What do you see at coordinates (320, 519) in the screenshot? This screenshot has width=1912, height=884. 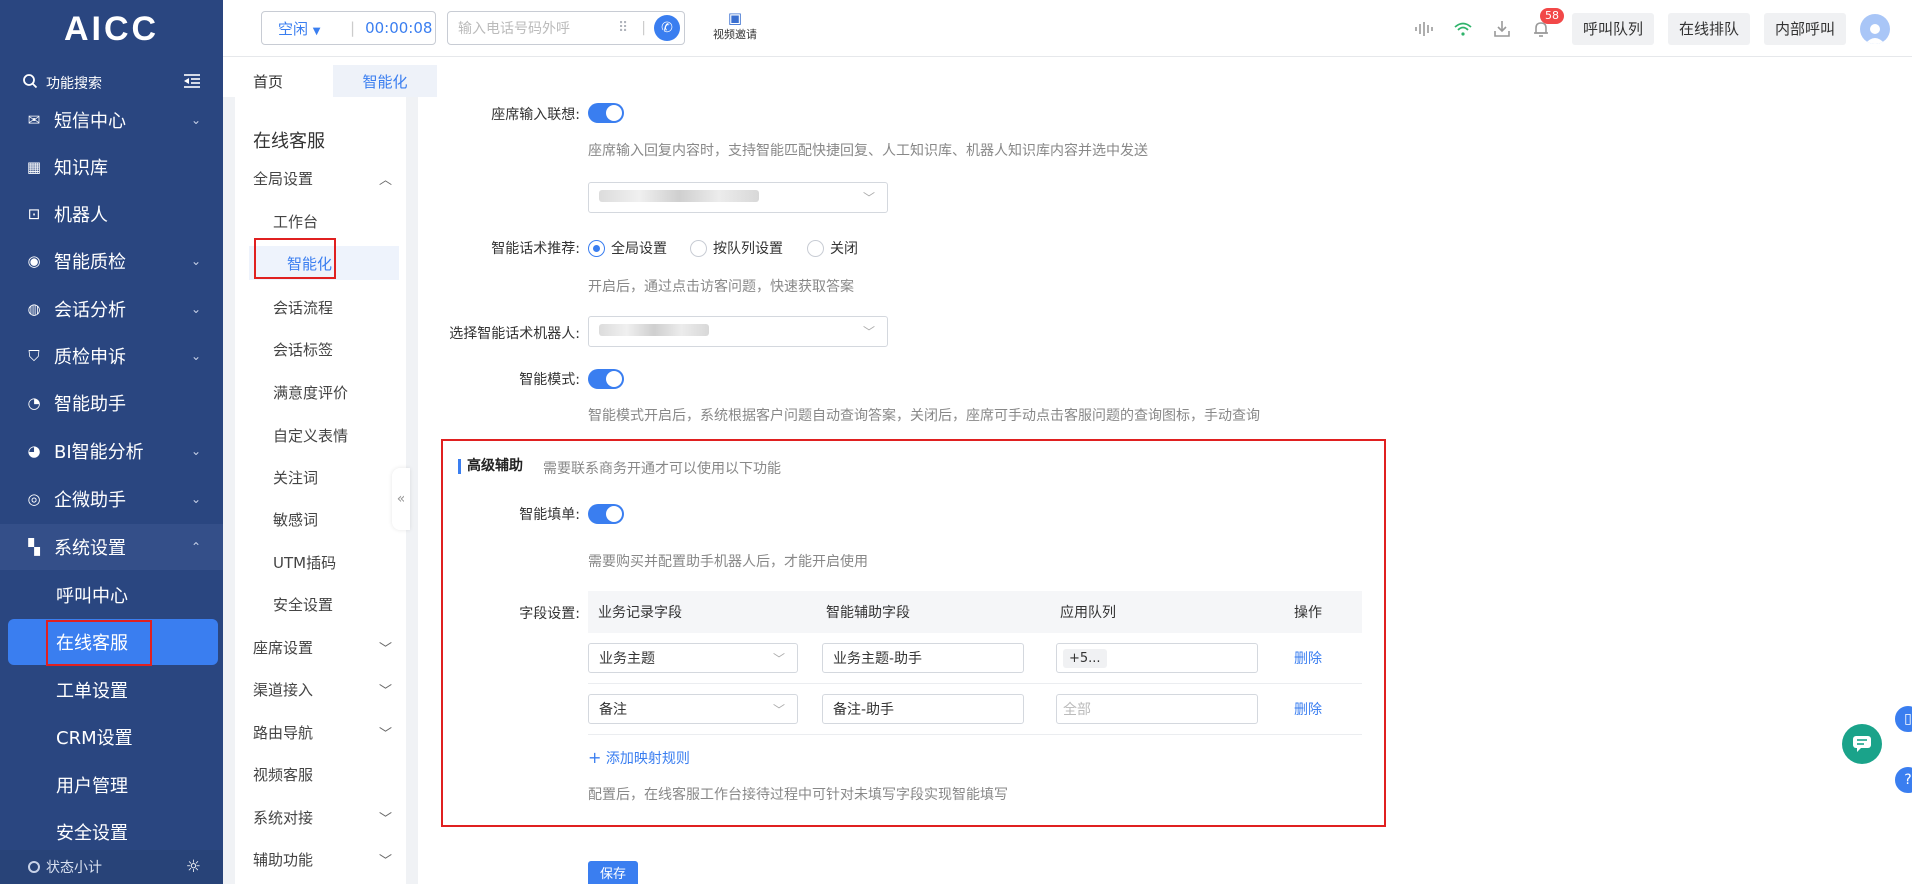 I see `subnav-item: 敏感词` at bounding box center [320, 519].